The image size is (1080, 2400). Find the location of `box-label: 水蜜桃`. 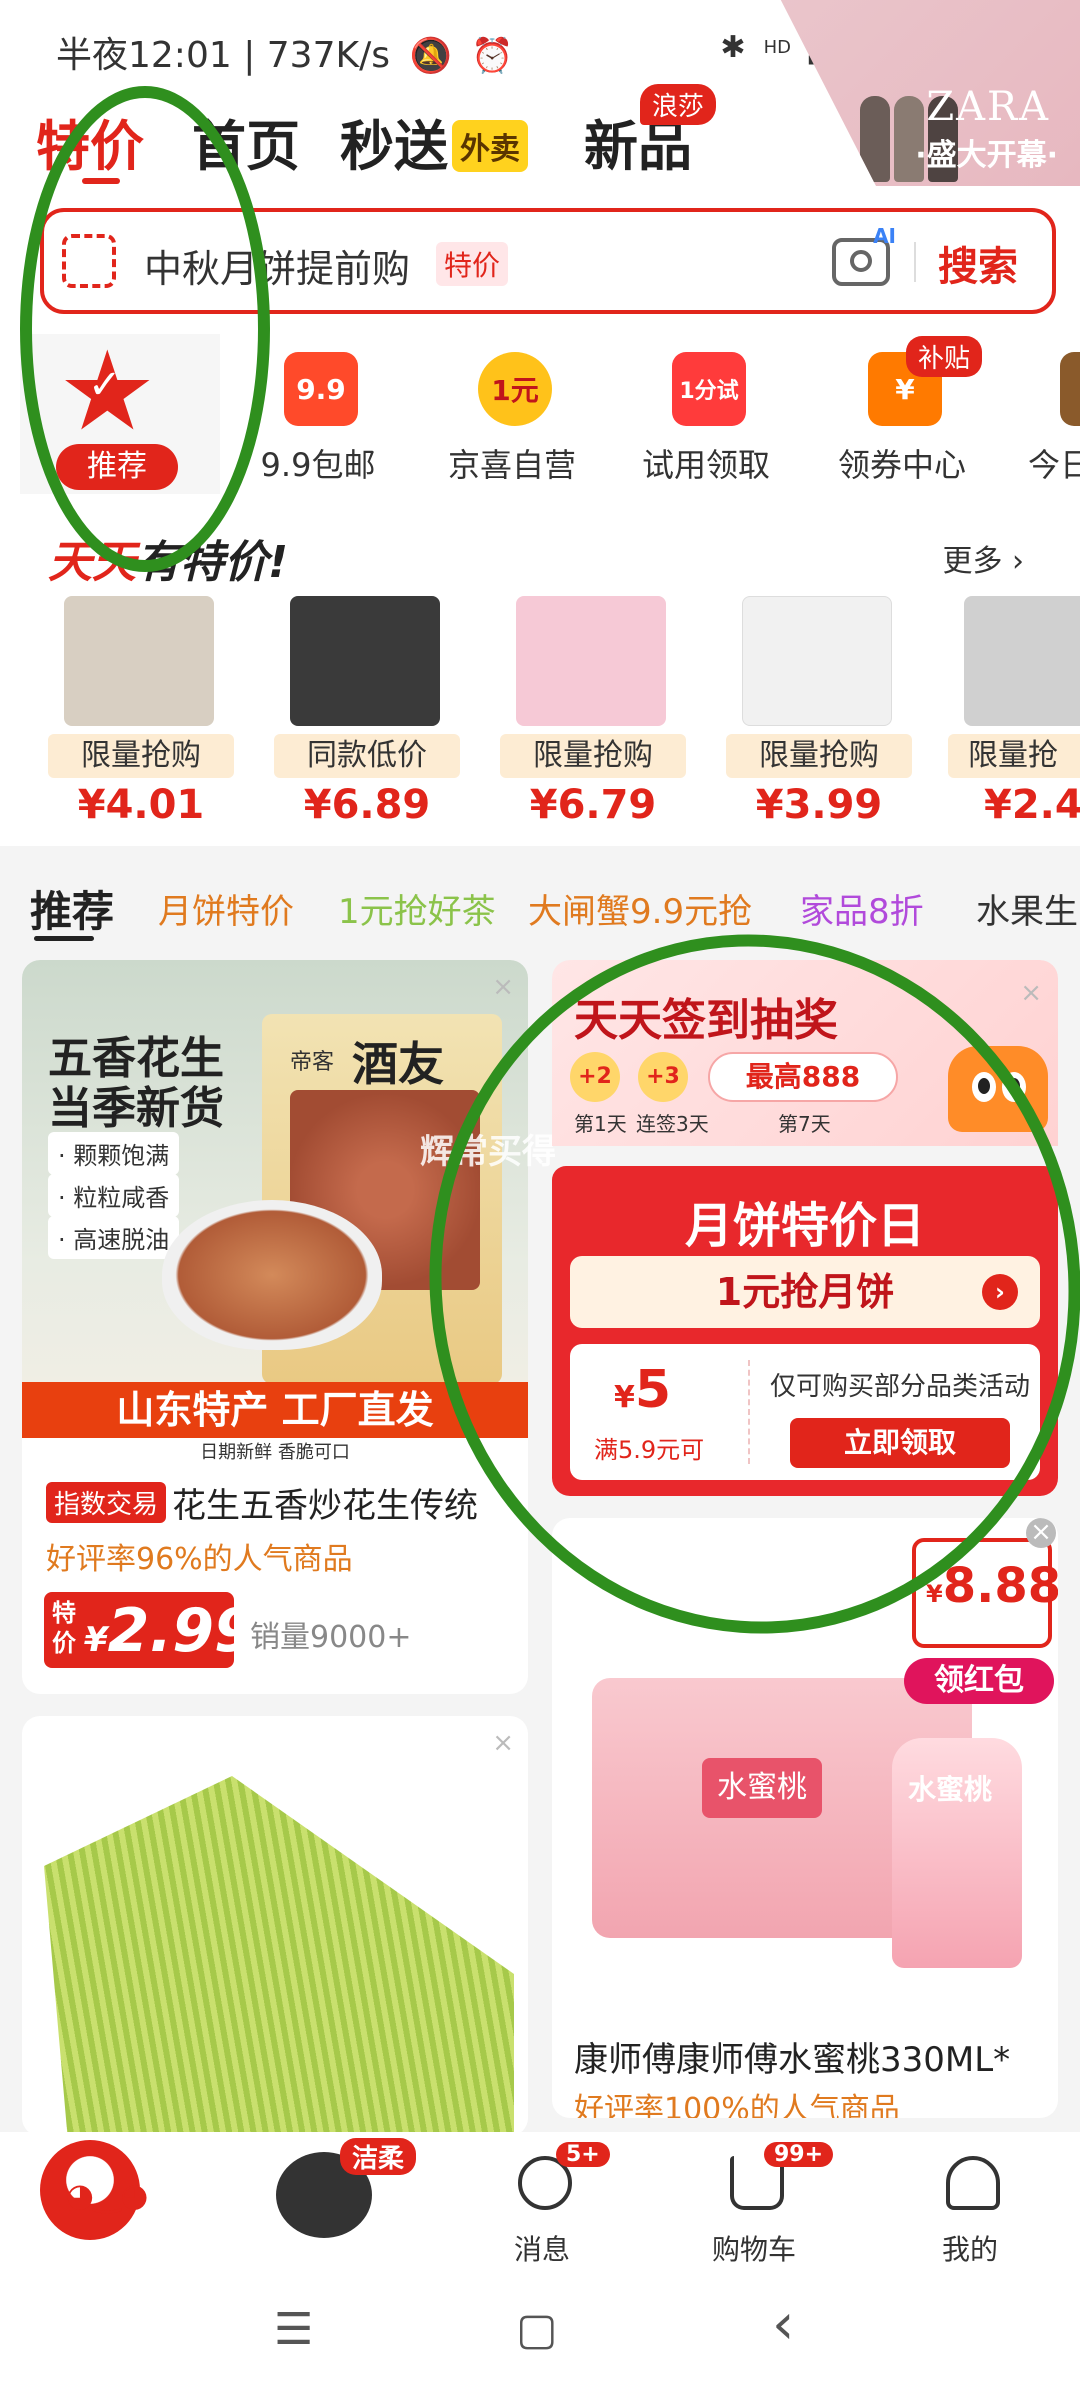

box-label: 水蜜桃 is located at coordinates (762, 1788).